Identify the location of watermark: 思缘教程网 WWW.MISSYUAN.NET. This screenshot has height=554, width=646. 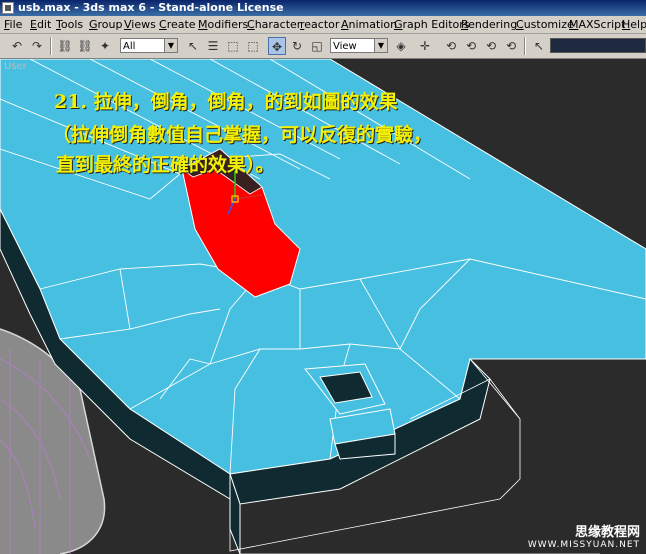
(584, 535).